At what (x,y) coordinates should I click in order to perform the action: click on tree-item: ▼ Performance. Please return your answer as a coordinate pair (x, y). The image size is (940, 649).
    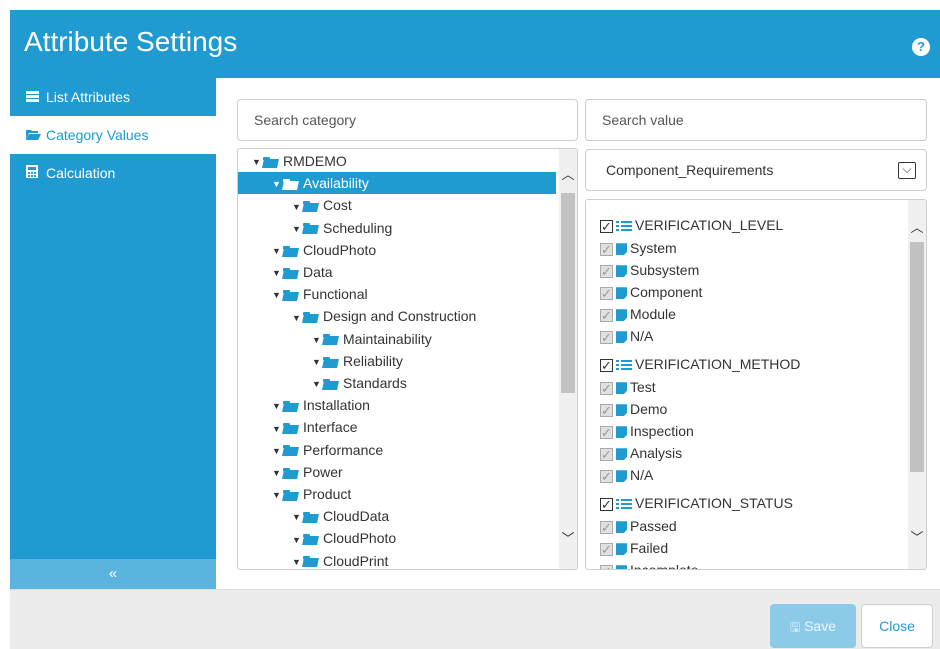
    Looking at the image, I should click on (397, 450).